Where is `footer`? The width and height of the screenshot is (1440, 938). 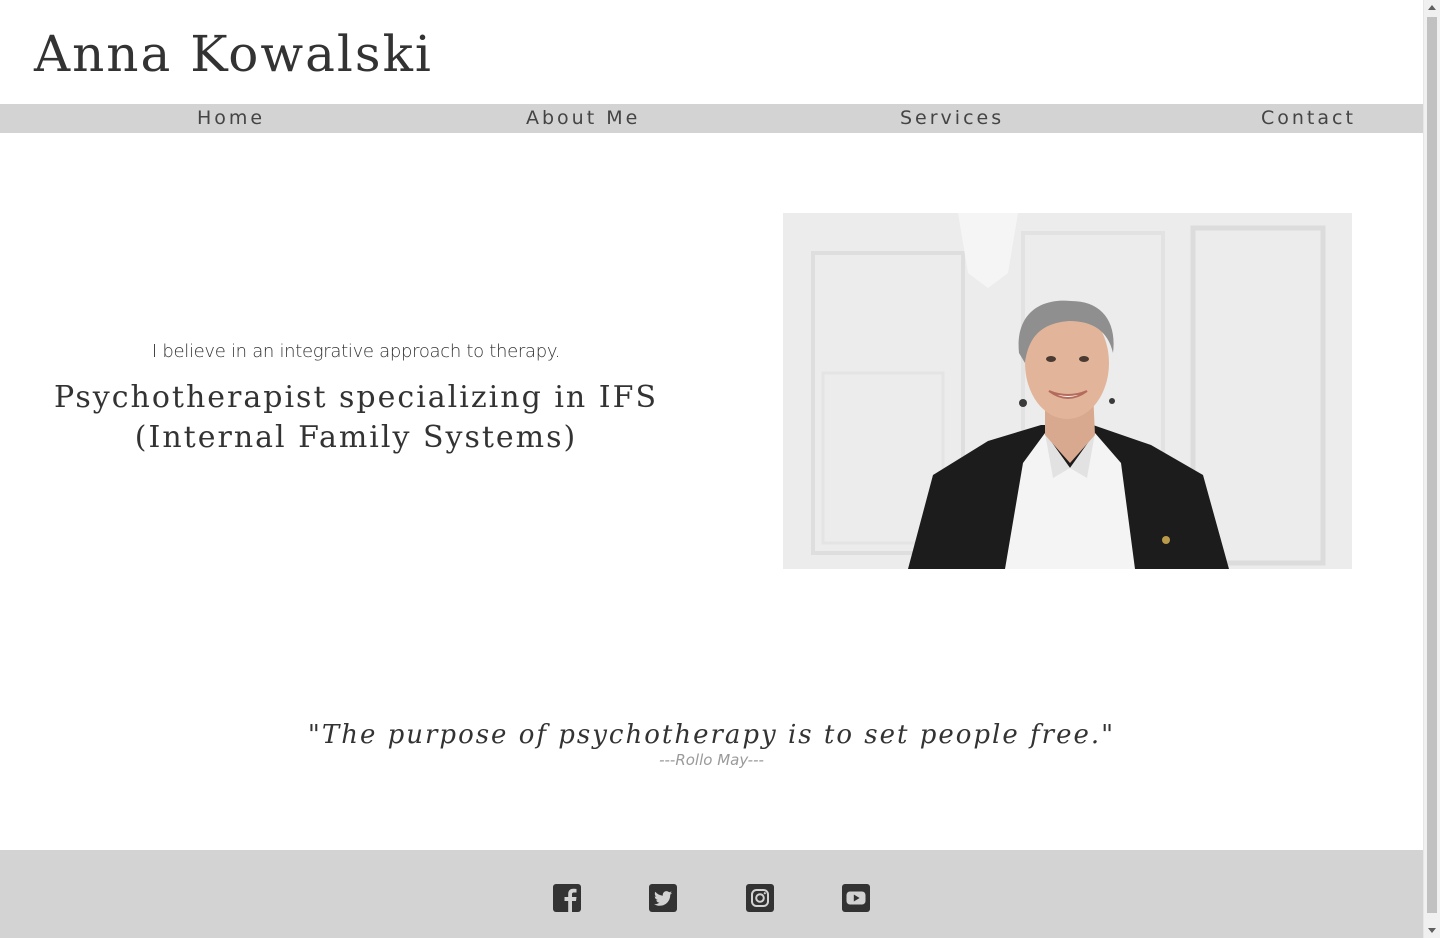 footer is located at coordinates (711, 894).